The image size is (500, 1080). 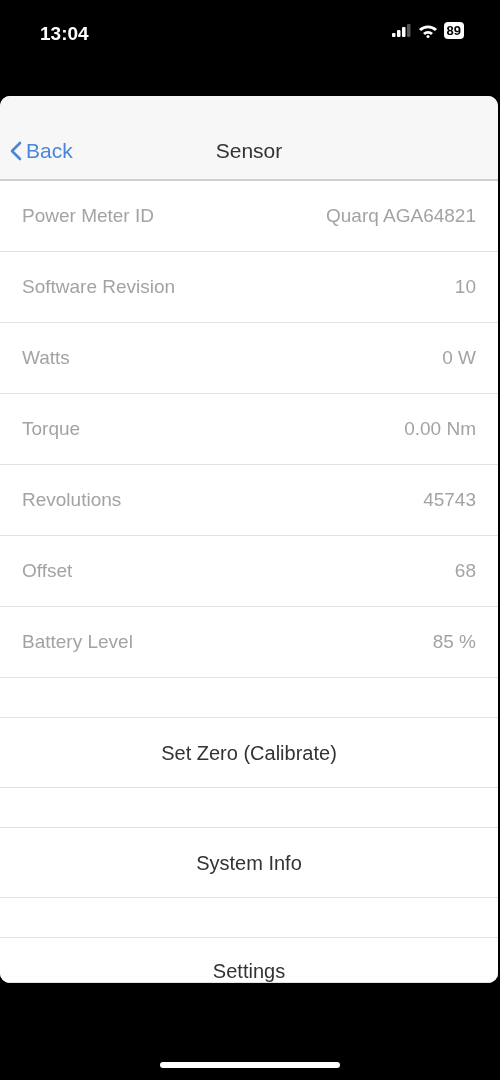 What do you see at coordinates (88, 216) in the screenshot?
I see `row-label: Power Meter ID` at bounding box center [88, 216].